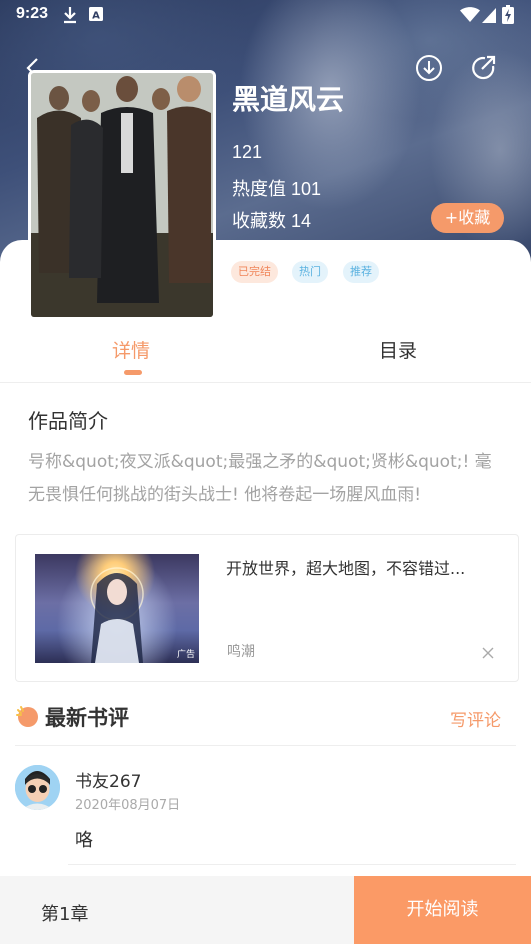  Describe the element at coordinates (361, 272) in the screenshot. I see `tag-recommended: 推荐` at that location.